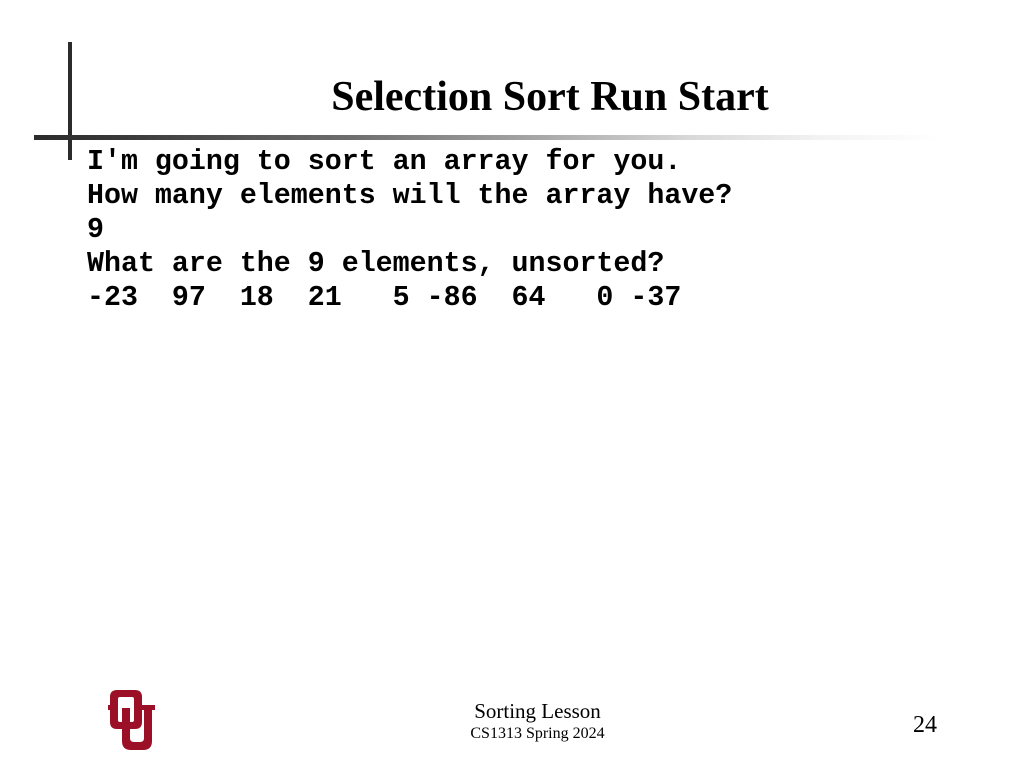  I want to click on footer-lesson-name: Sorting Lesson, so click(537, 711).